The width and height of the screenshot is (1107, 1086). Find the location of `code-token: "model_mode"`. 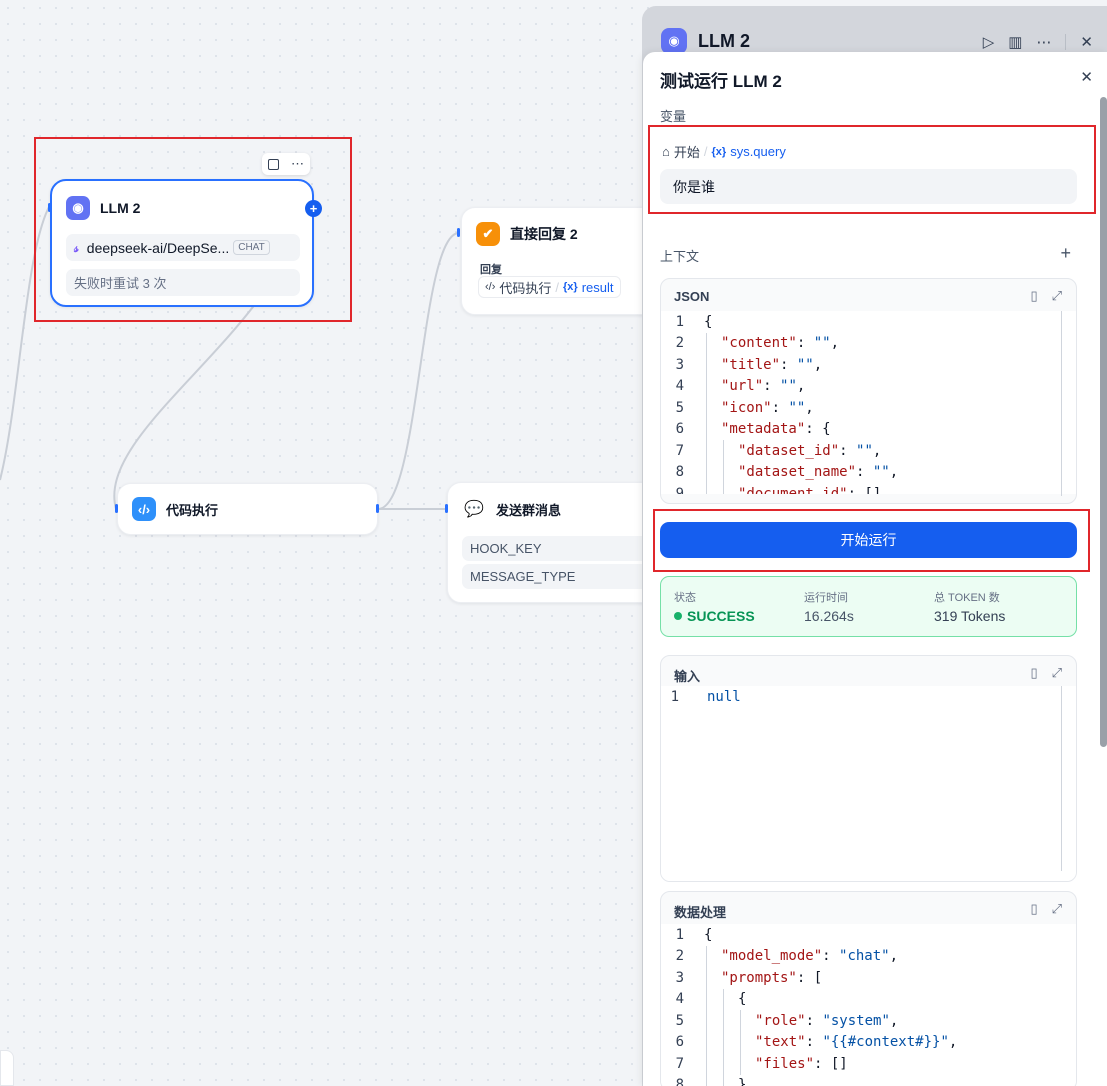

code-token: "model_mode" is located at coordinates (772, 956).